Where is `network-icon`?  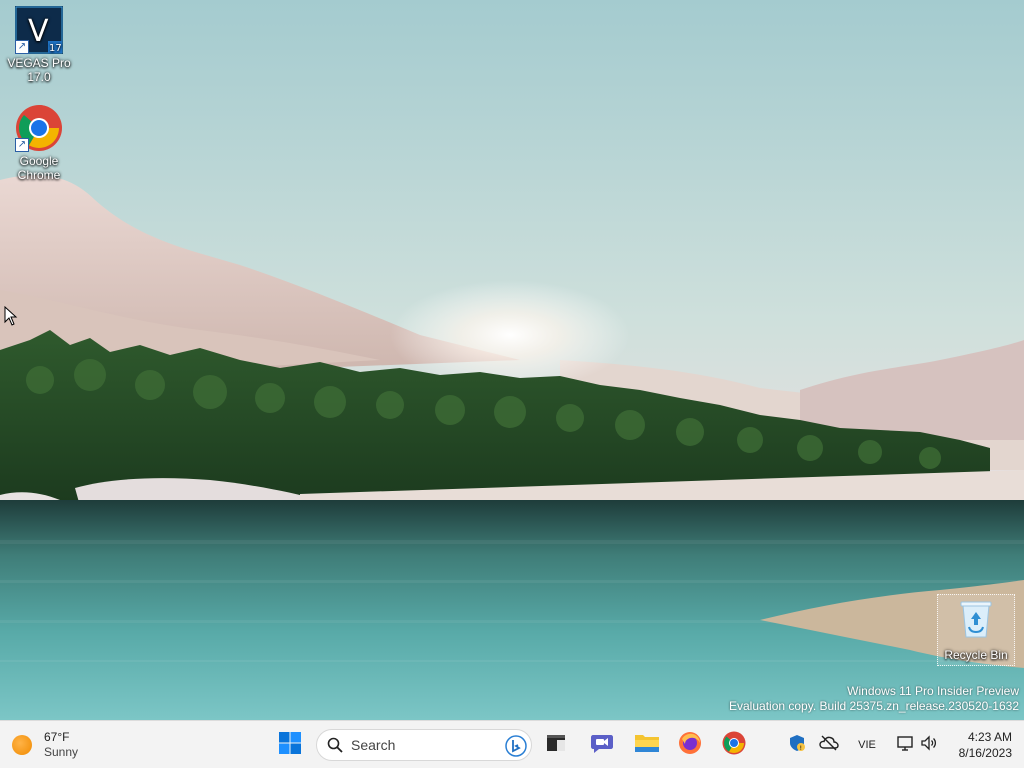 network-icon is located at coordinates (905, 745).